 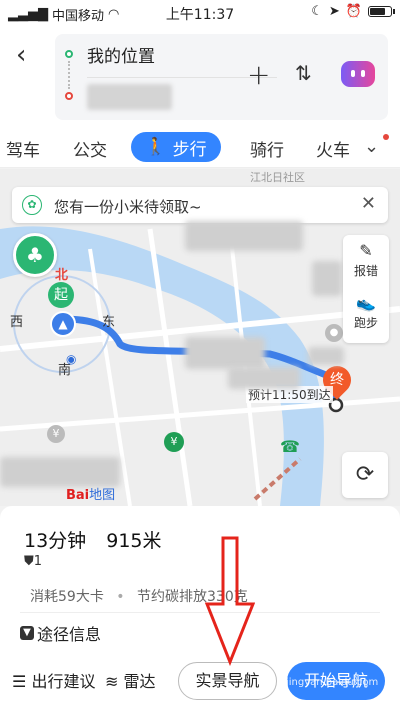 What do you see at coordinates (29, 561) in the screenshot?
I see `traffic-light-icon: ⛊` at bounding box center [29, 561].